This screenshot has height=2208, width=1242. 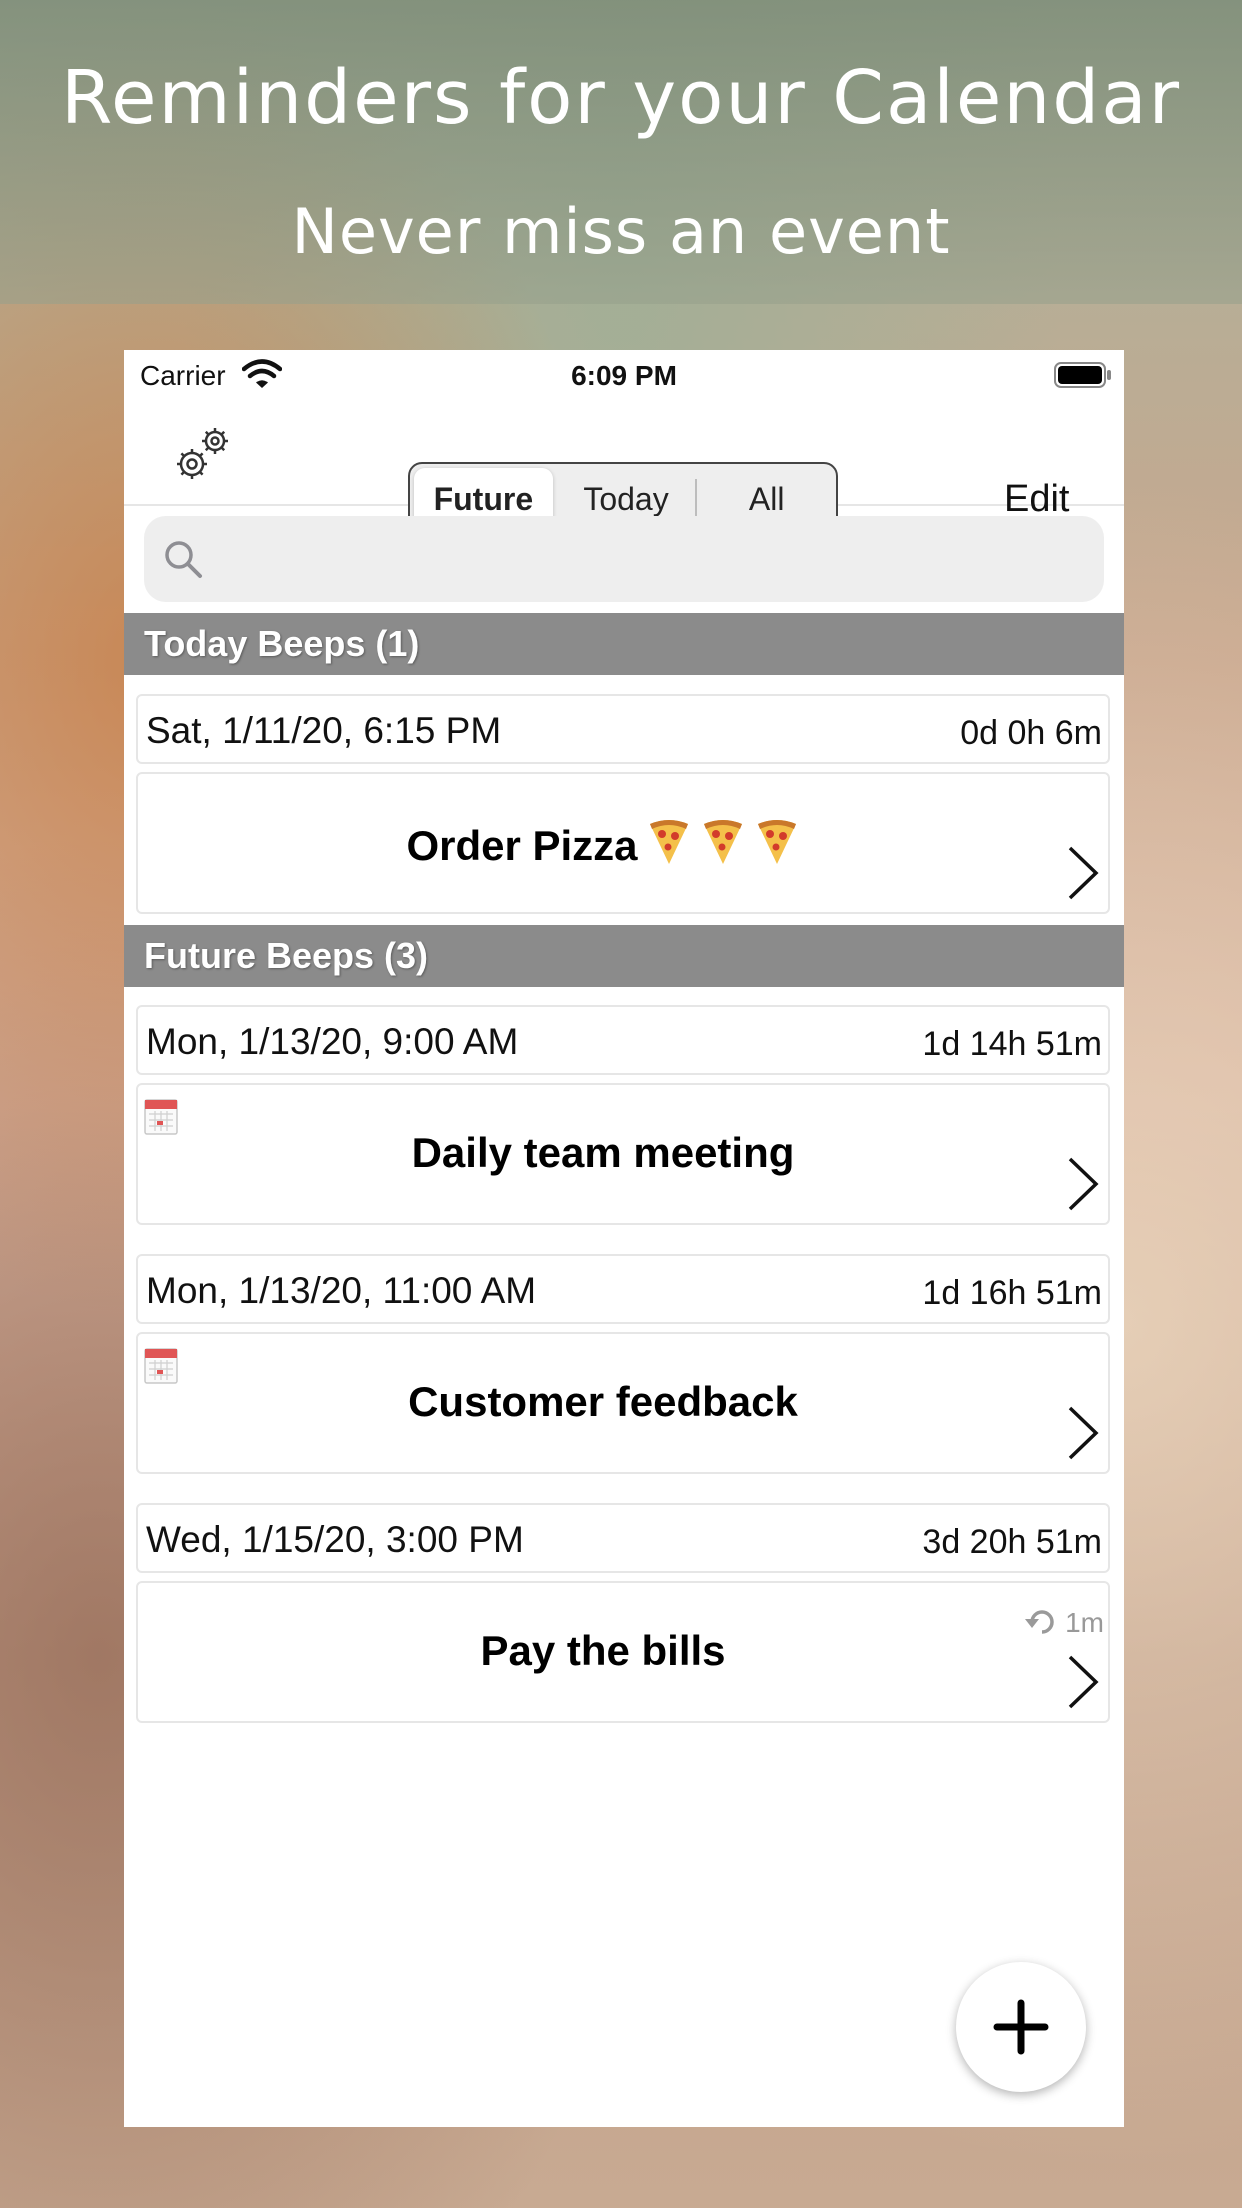 I want to click on beep-countdown: 3d 20h 51m, so click(x=1012, y=1542).